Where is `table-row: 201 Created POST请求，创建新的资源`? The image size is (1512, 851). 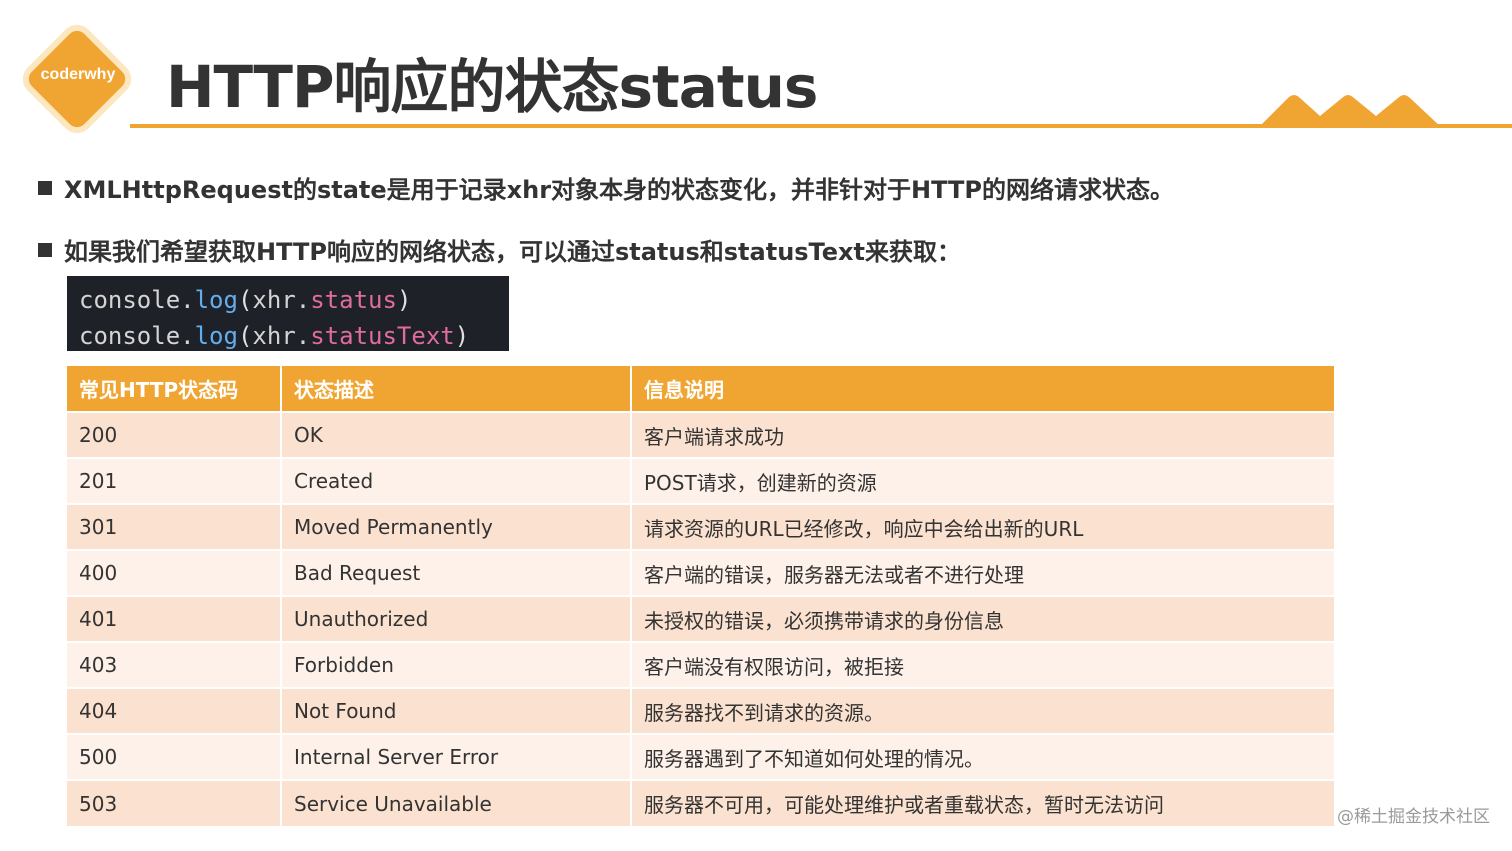
table-row: 201 Created POST请求，创建新的资源 is located at coordinates (701, 480).